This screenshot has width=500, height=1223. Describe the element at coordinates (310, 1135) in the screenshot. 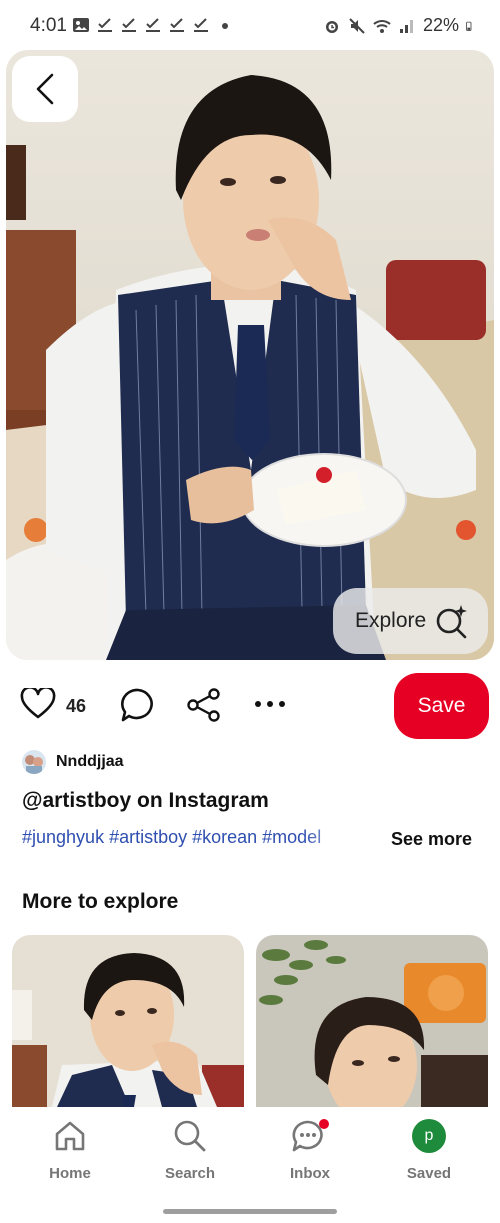

I see `inbox-icon` at that location.